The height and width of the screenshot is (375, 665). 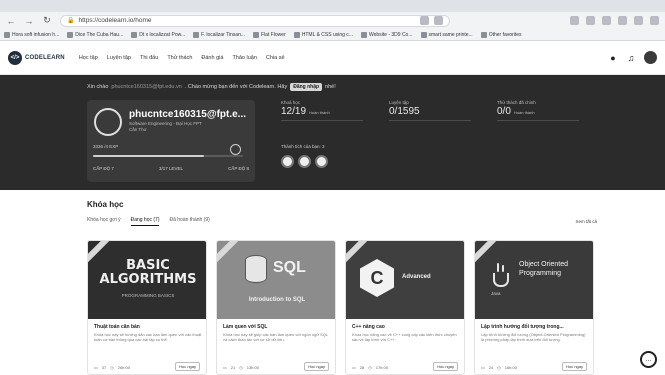 What do you see at coordinates (294, 111) in the screenshot?
I see `stat-value: 12/19` at bounding box center [294, 111].